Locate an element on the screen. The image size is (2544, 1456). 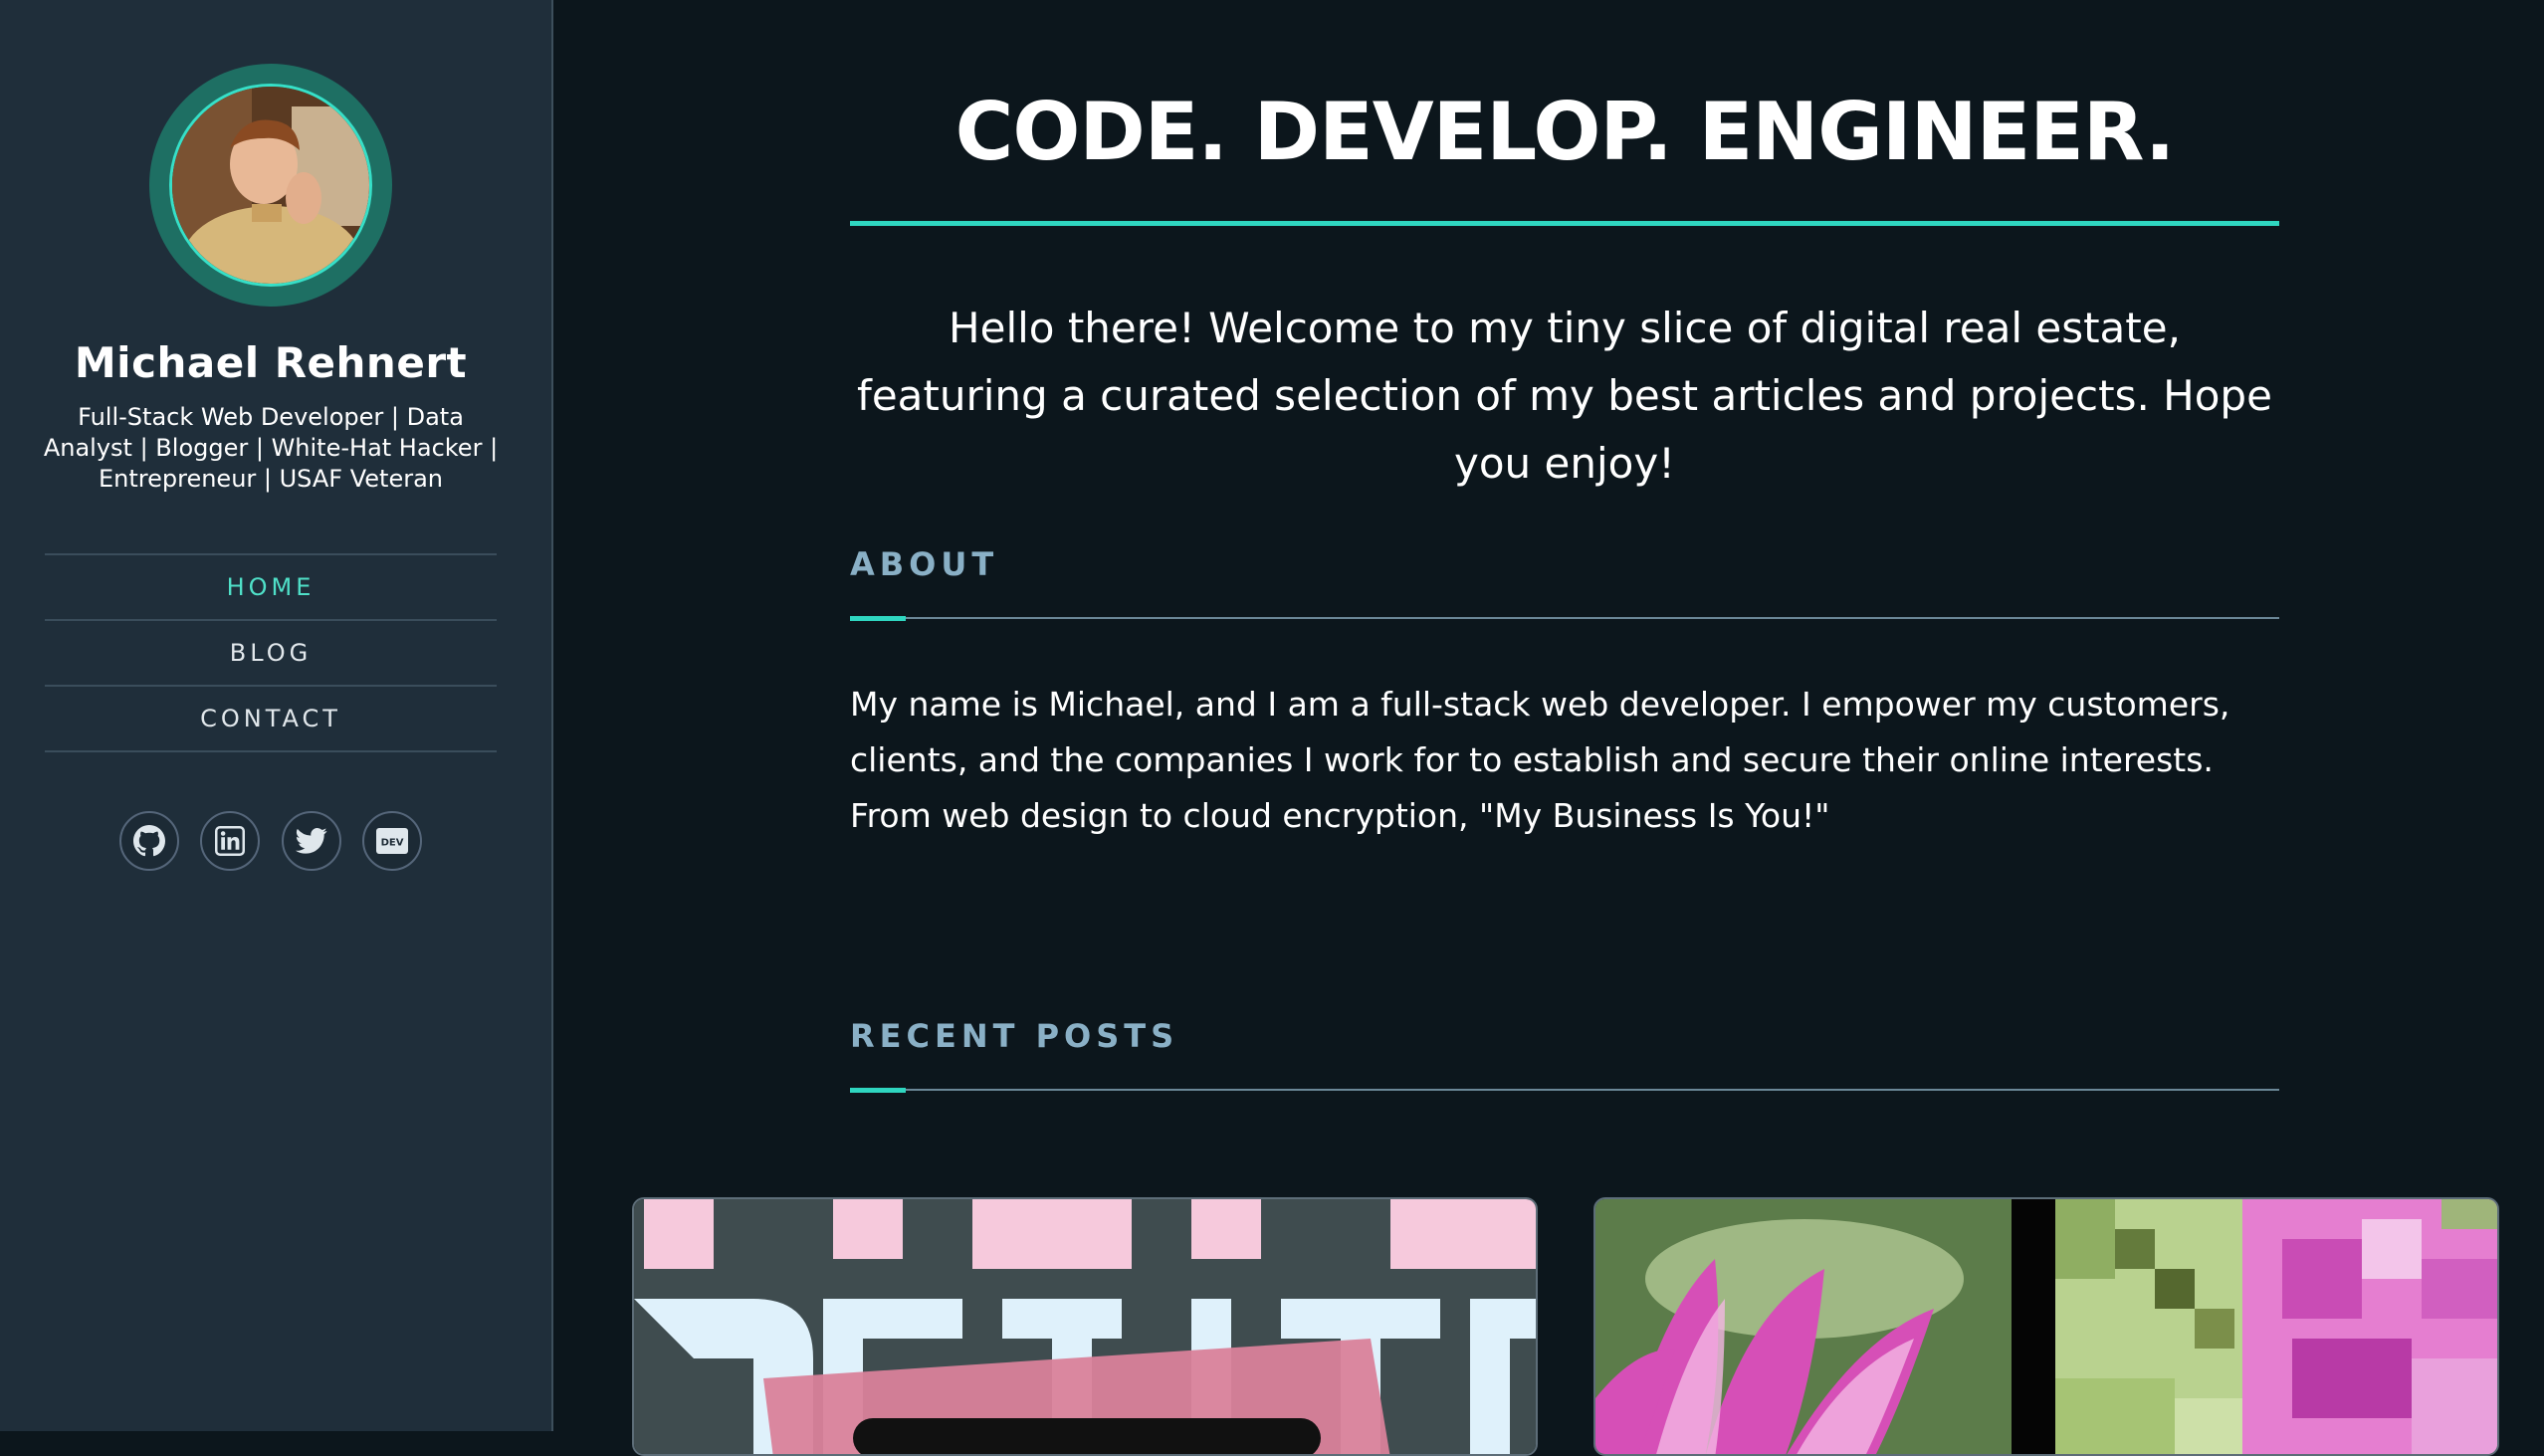
avatar is located at coordinates (270, 185).